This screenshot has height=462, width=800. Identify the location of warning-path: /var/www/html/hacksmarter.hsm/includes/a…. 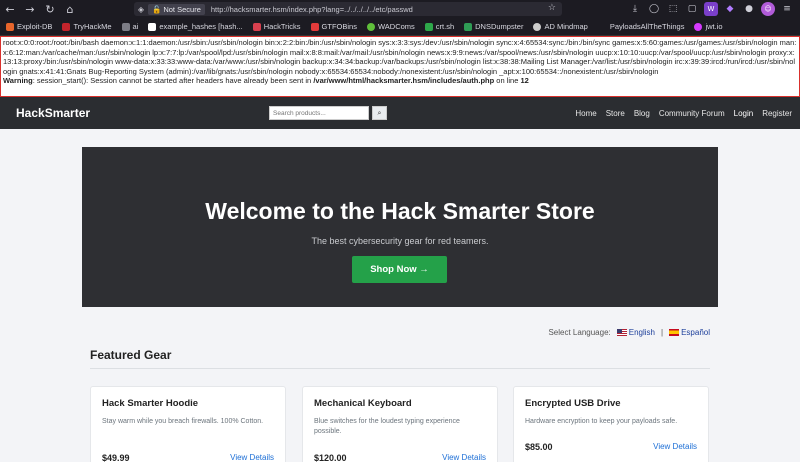
(404, 81).